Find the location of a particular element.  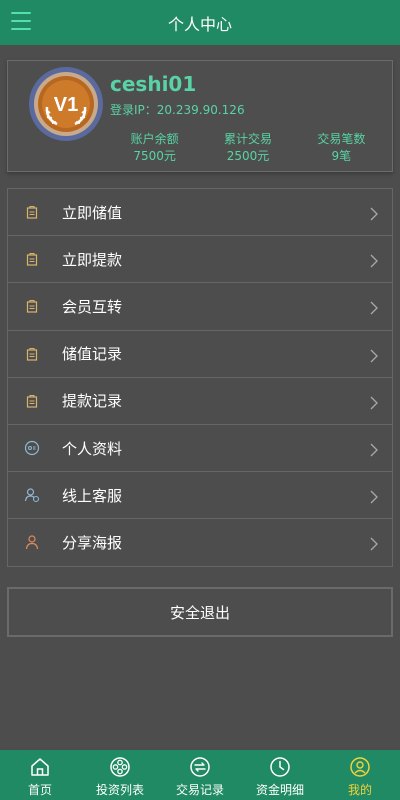

tab-label: 资金明细 is located at coordinates (279, 790).